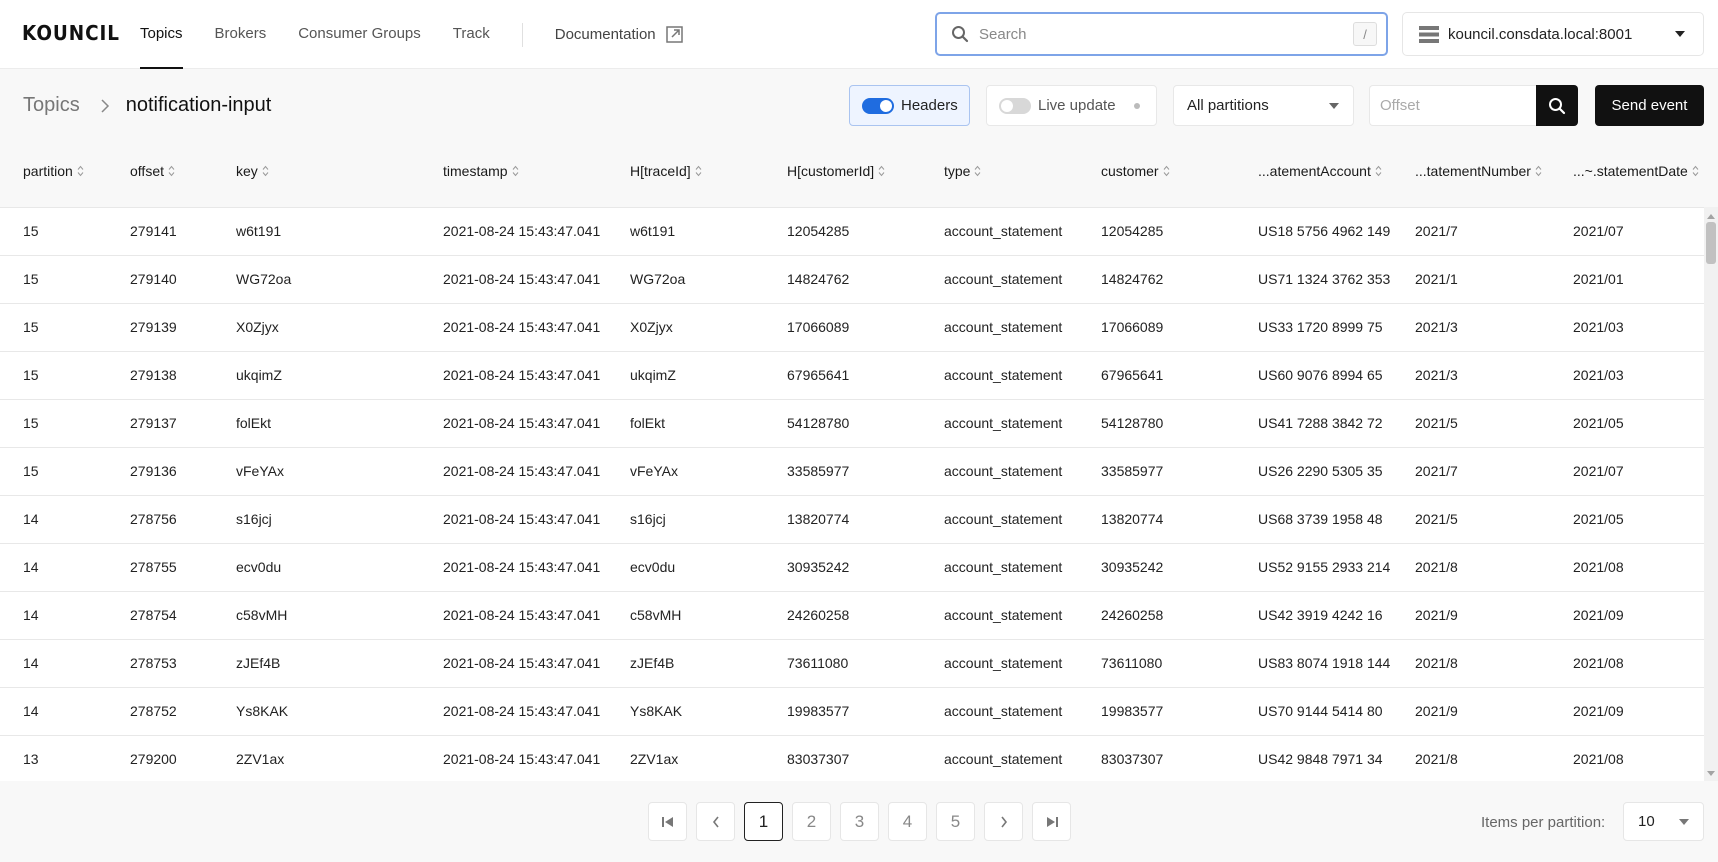 The width and height of the screenshot is (1718, 862). Describe the element at coordinates (605, 34) in the screenshot. I see `documentation-label: Documentation` at that location.